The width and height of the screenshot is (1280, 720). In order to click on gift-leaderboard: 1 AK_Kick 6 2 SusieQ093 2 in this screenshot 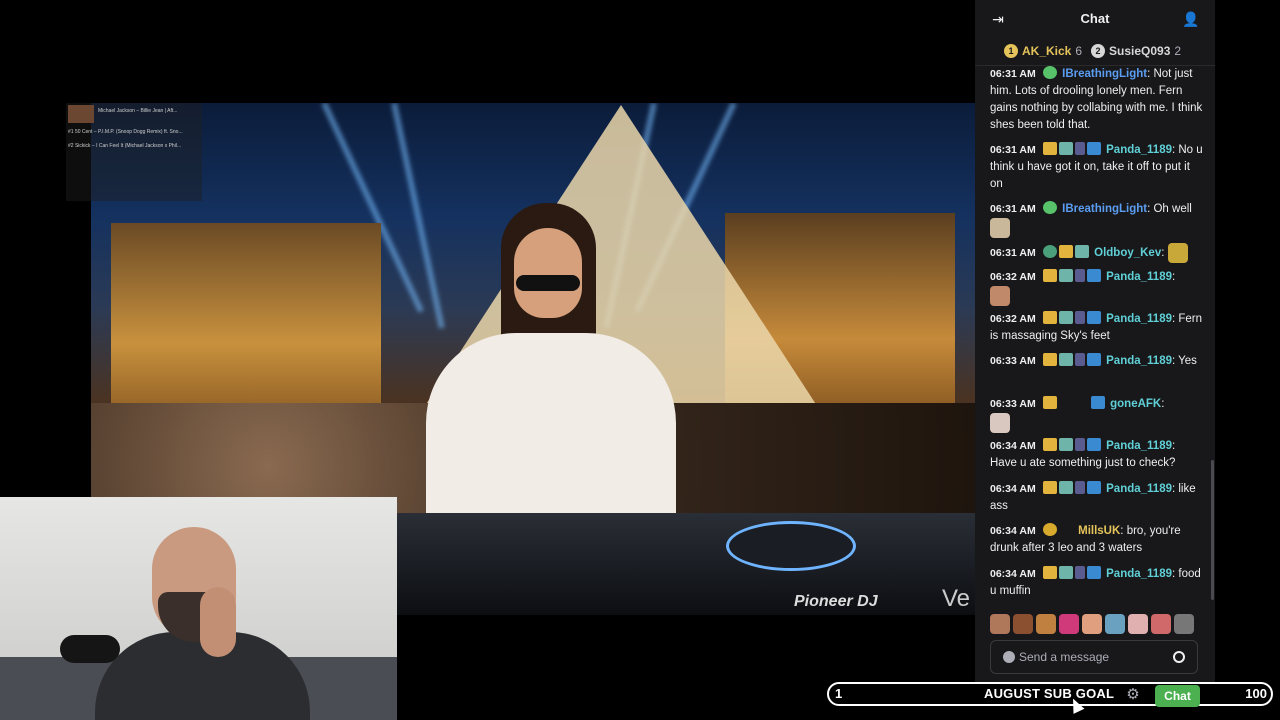, I will do `click(1095, 52)`.